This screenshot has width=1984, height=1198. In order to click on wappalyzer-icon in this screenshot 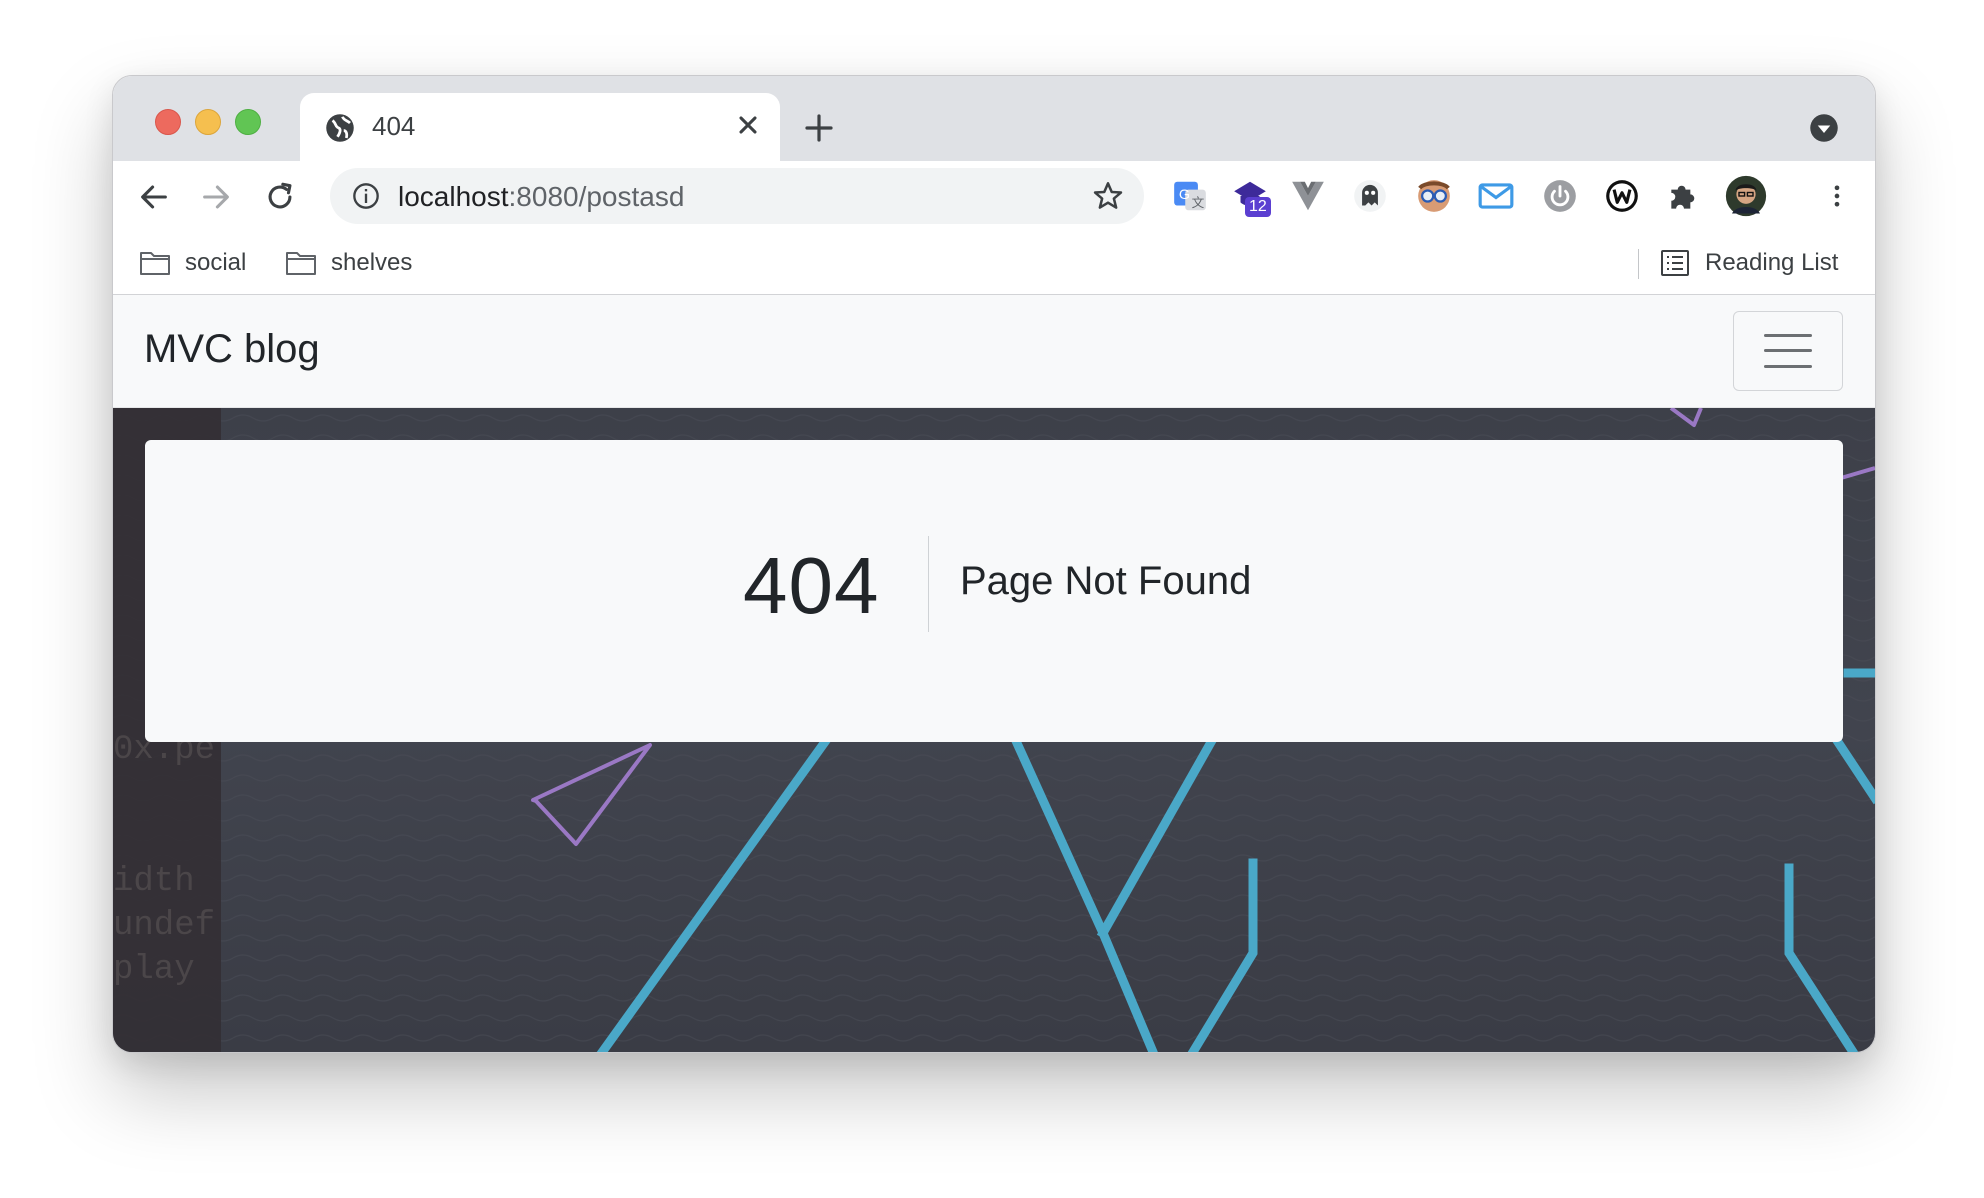, I will do `click(1622, 196)`.